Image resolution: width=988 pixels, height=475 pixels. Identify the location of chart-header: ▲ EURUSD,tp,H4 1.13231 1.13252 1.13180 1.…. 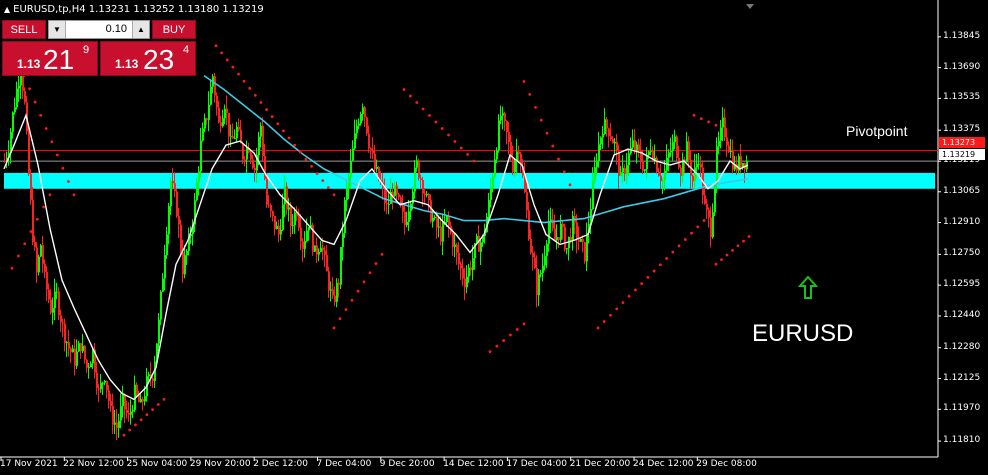
(134, 9).